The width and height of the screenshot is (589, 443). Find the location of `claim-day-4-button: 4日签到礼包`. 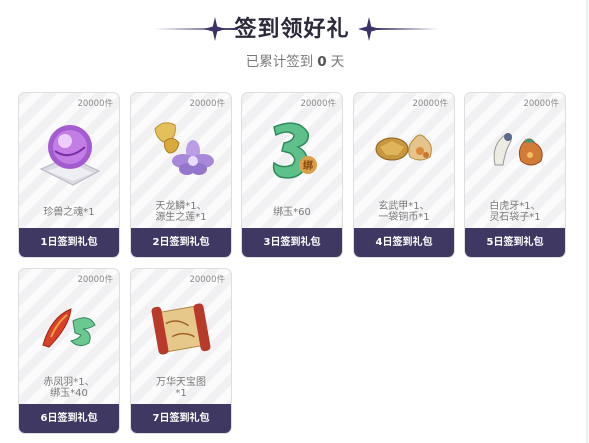

claim-day-4-button: 4日签到礼包 is located at coordinates (404, 242).